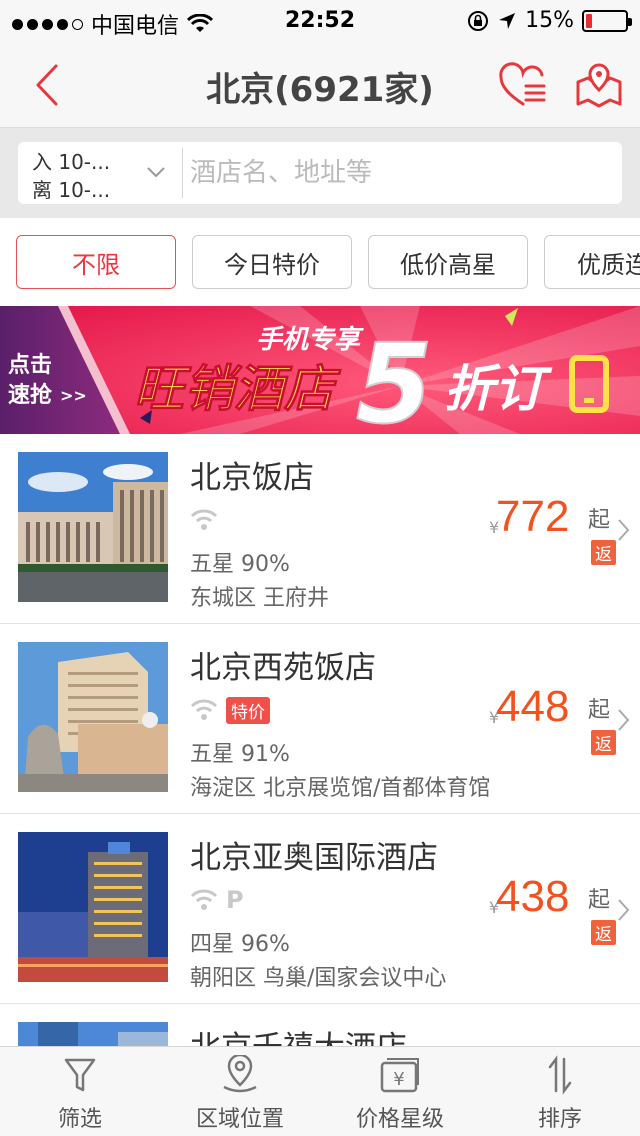  I want to click on filter-chip-low-price-high-star: 低价高星, so click(448, 262).